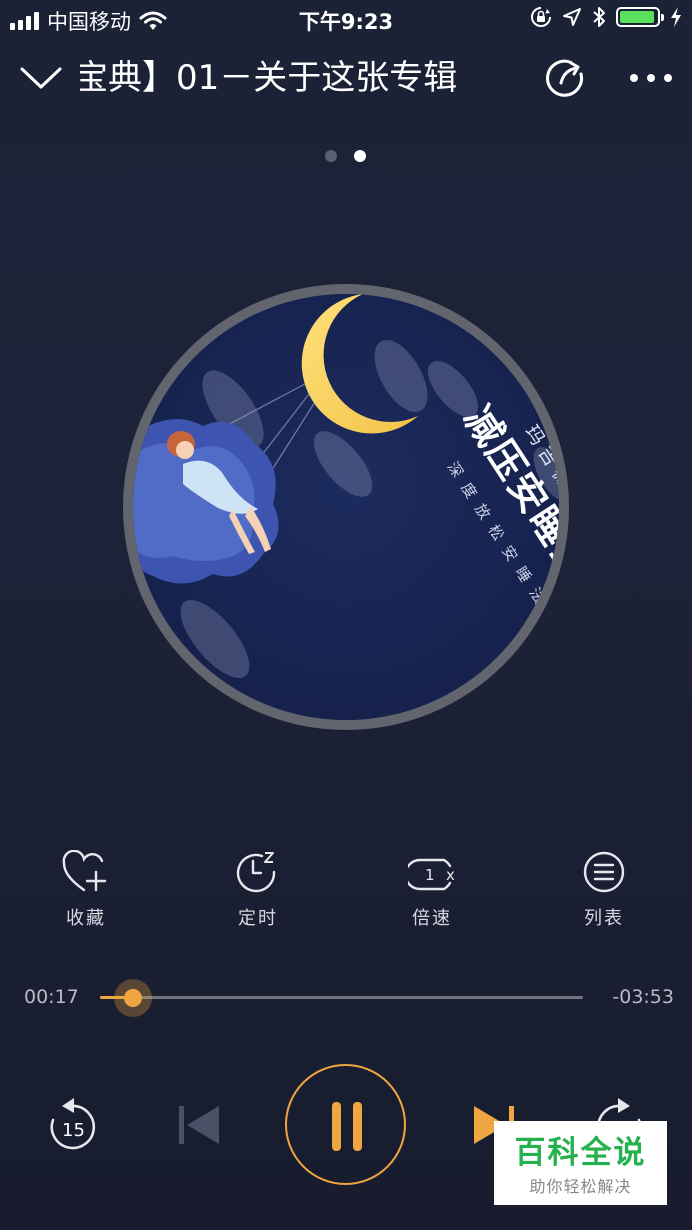  What do you see at coordinates (346, 19) in the screenshot?
I see `status-bar: 中国移动 下午9:23` at bounding box center [346, 19].